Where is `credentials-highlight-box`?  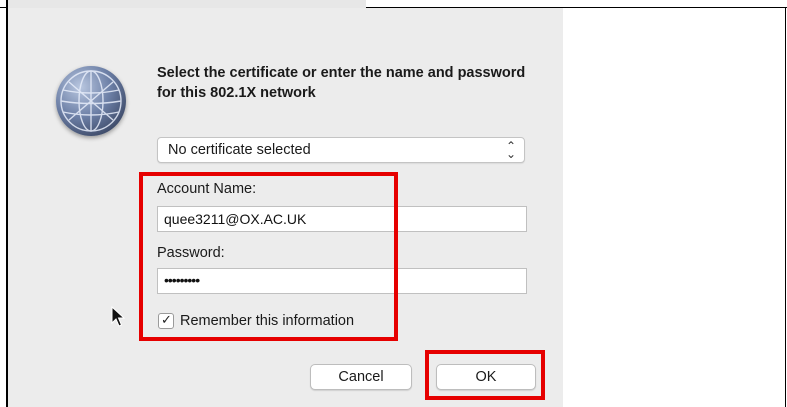 credentials-highlight-box is located at coordinates (268, 256).